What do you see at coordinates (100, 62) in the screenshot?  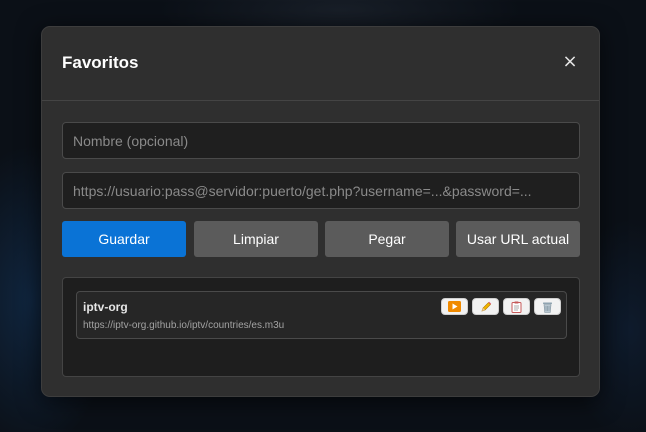 I see `dialog-title: Favoritos` at bounding box center [100, 62].